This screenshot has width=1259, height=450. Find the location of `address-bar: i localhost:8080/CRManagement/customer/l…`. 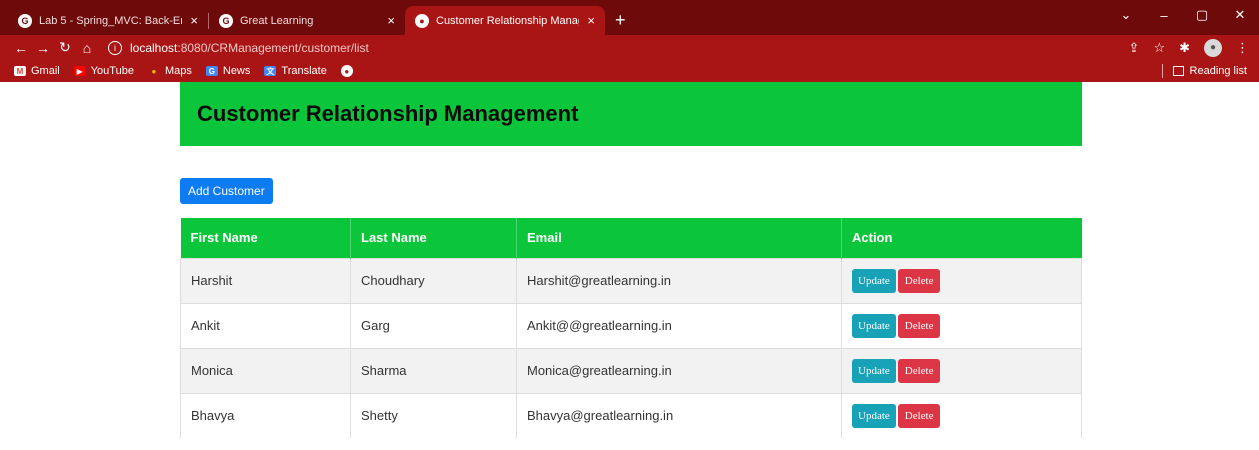

address-bar: i localhost:8080/CRManagement/customer/l… is located at coordinates (614, 48).